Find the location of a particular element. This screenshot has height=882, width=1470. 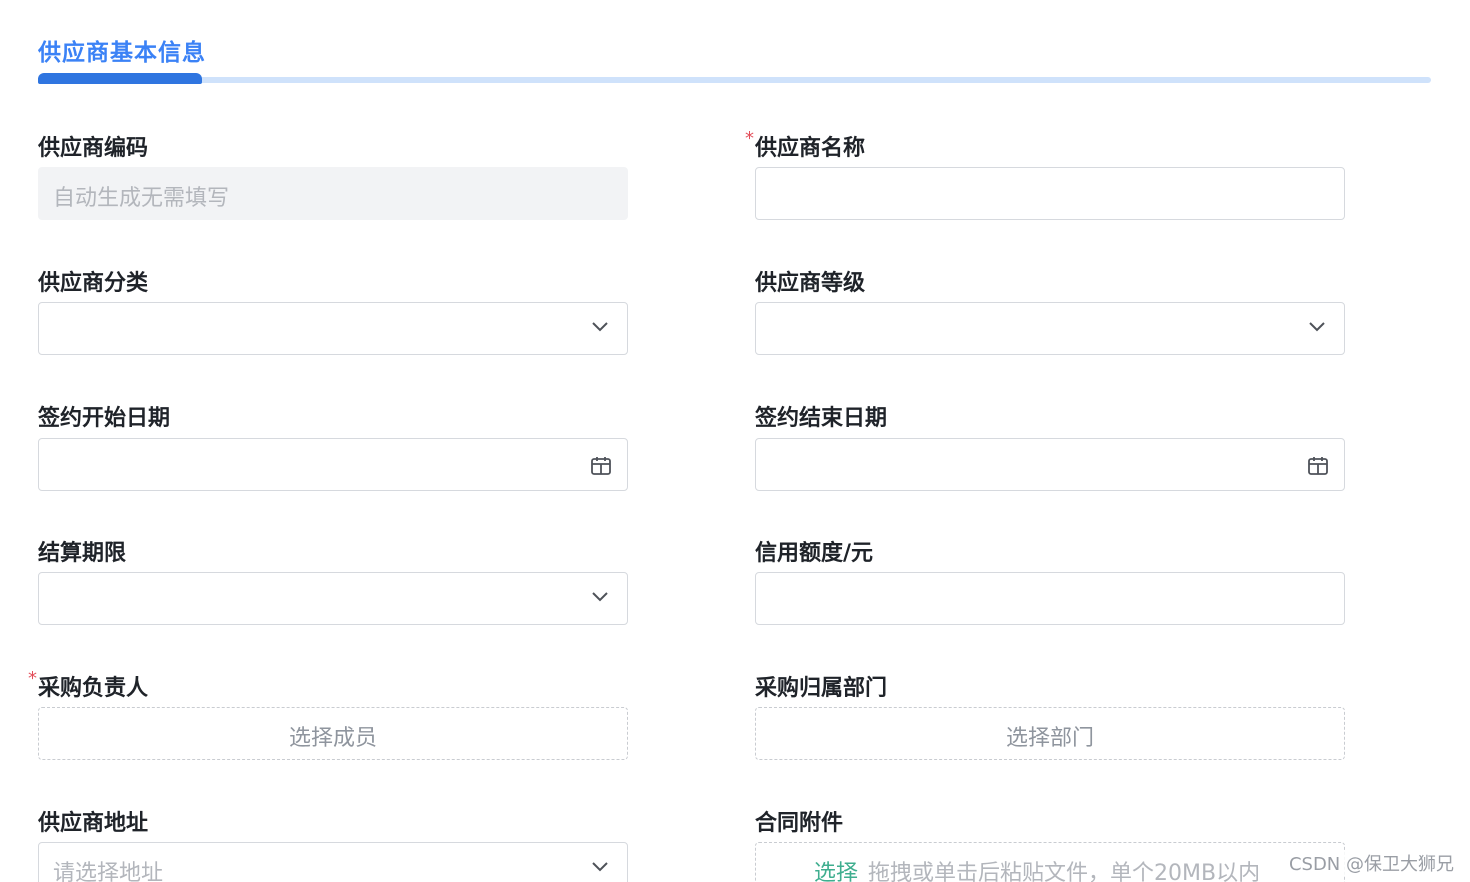

supplier-name-label: 供应商名称 is located at coordinates (810, 148).